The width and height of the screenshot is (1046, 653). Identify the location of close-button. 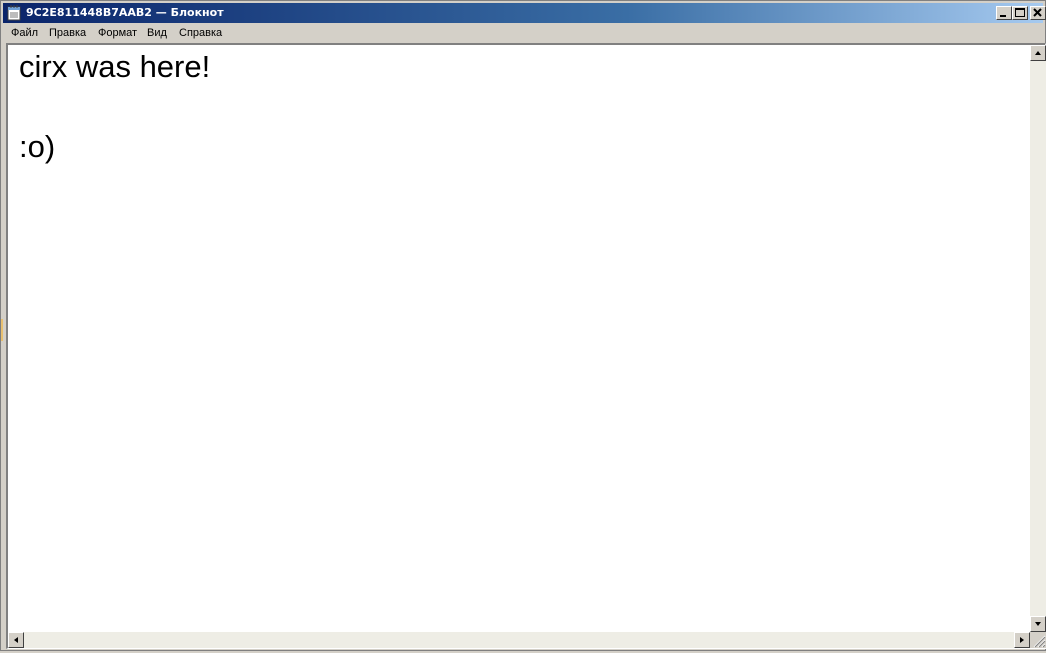
(1038, 13).